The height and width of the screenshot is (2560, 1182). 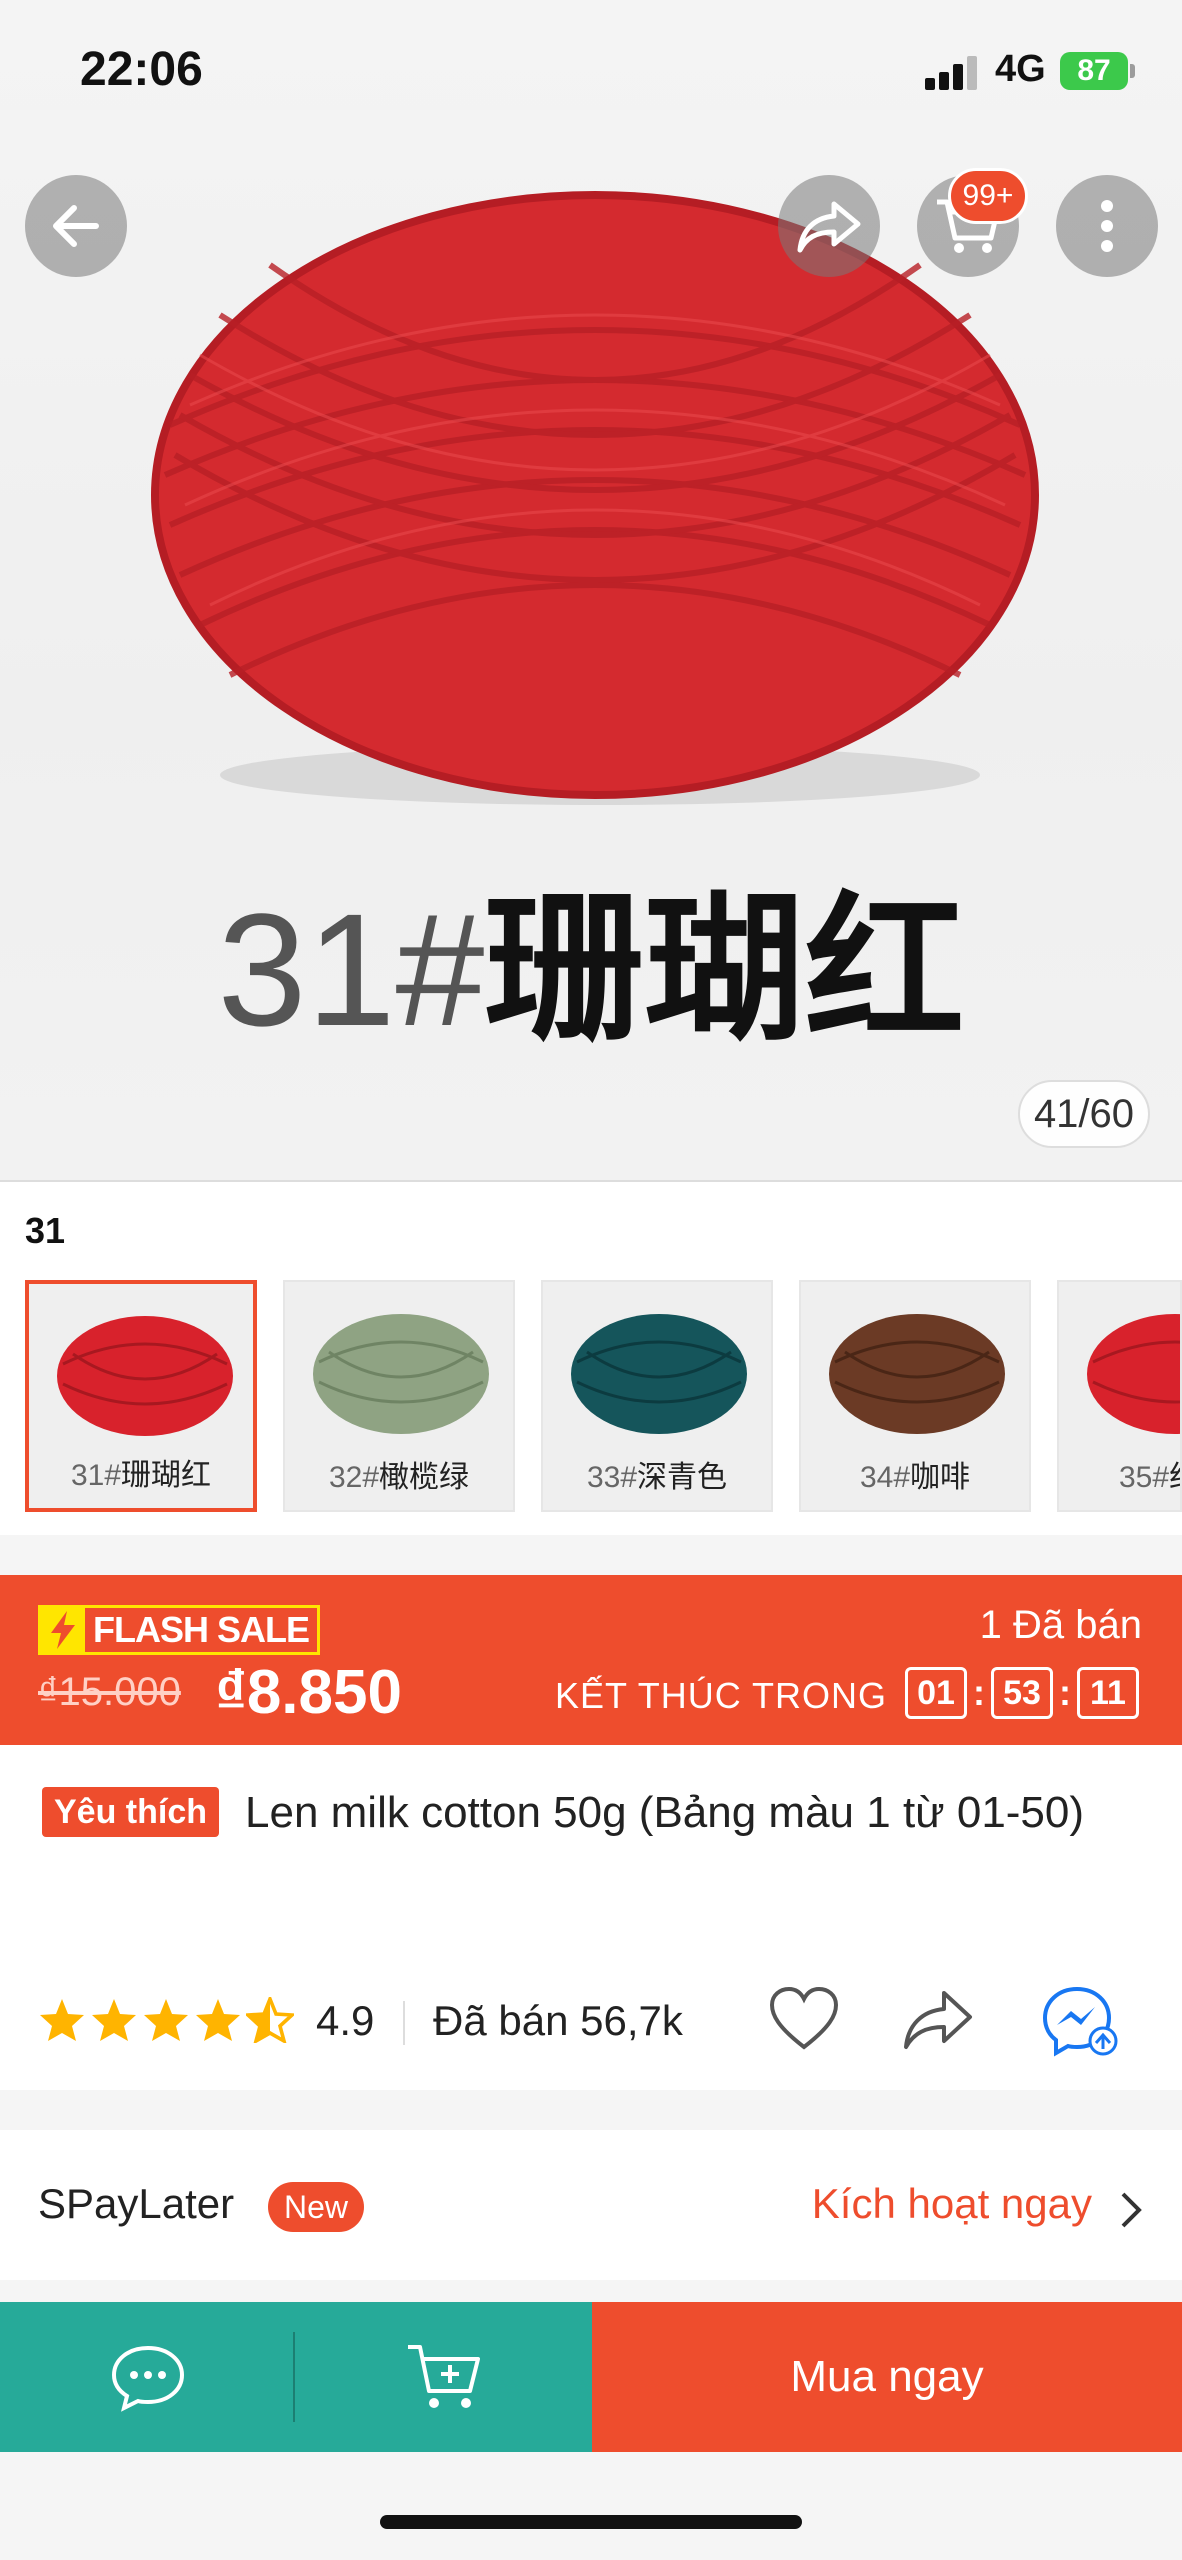 I want to click on lightning-icon, so click(x=63, y=1630).